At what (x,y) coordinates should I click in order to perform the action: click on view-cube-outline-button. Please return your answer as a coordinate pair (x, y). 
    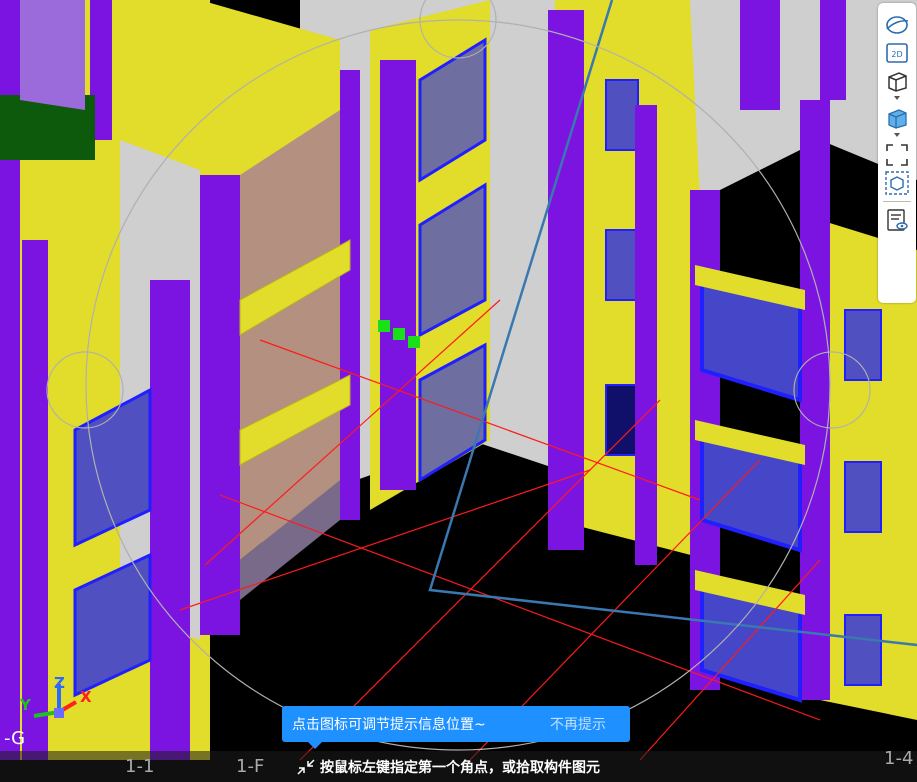
    Looking at the image, I should click on (897, 81).